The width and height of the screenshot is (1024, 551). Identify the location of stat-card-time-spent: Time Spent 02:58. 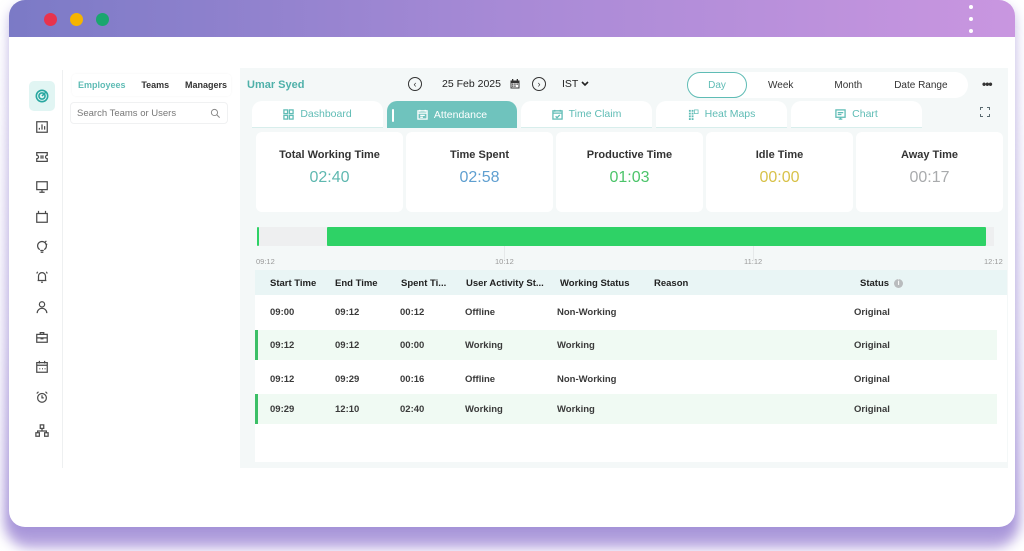
(479, 172).